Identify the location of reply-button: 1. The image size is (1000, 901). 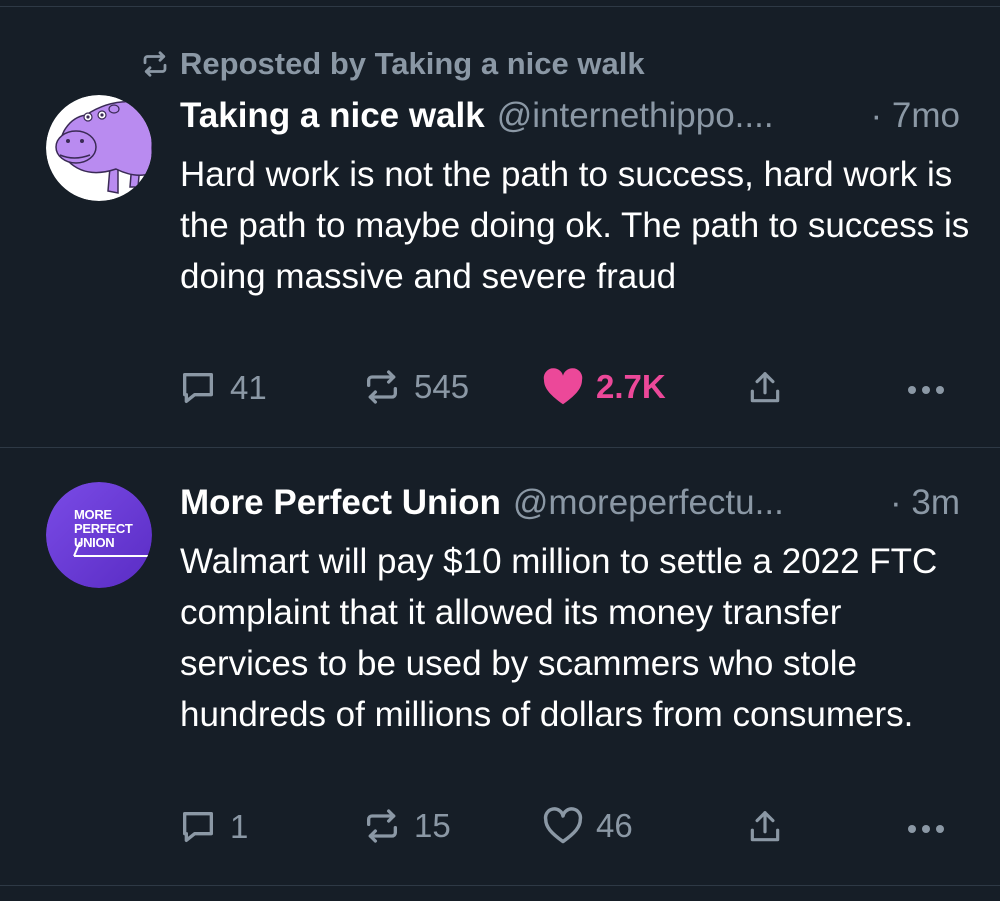
(213, 827).